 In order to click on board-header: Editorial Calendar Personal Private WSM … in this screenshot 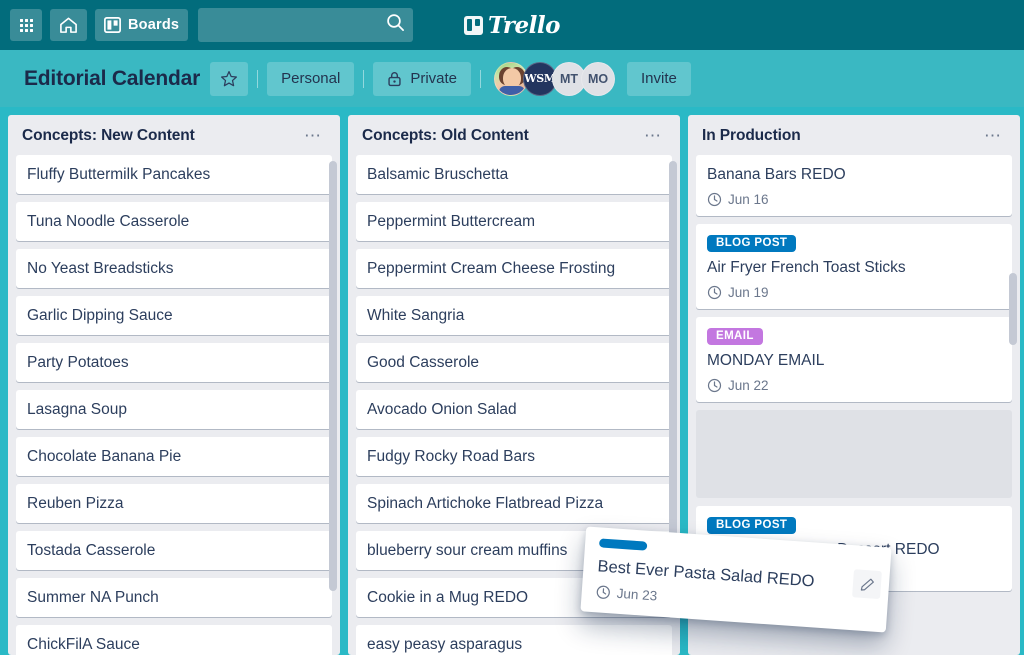, I will do `click(512, 78)`.